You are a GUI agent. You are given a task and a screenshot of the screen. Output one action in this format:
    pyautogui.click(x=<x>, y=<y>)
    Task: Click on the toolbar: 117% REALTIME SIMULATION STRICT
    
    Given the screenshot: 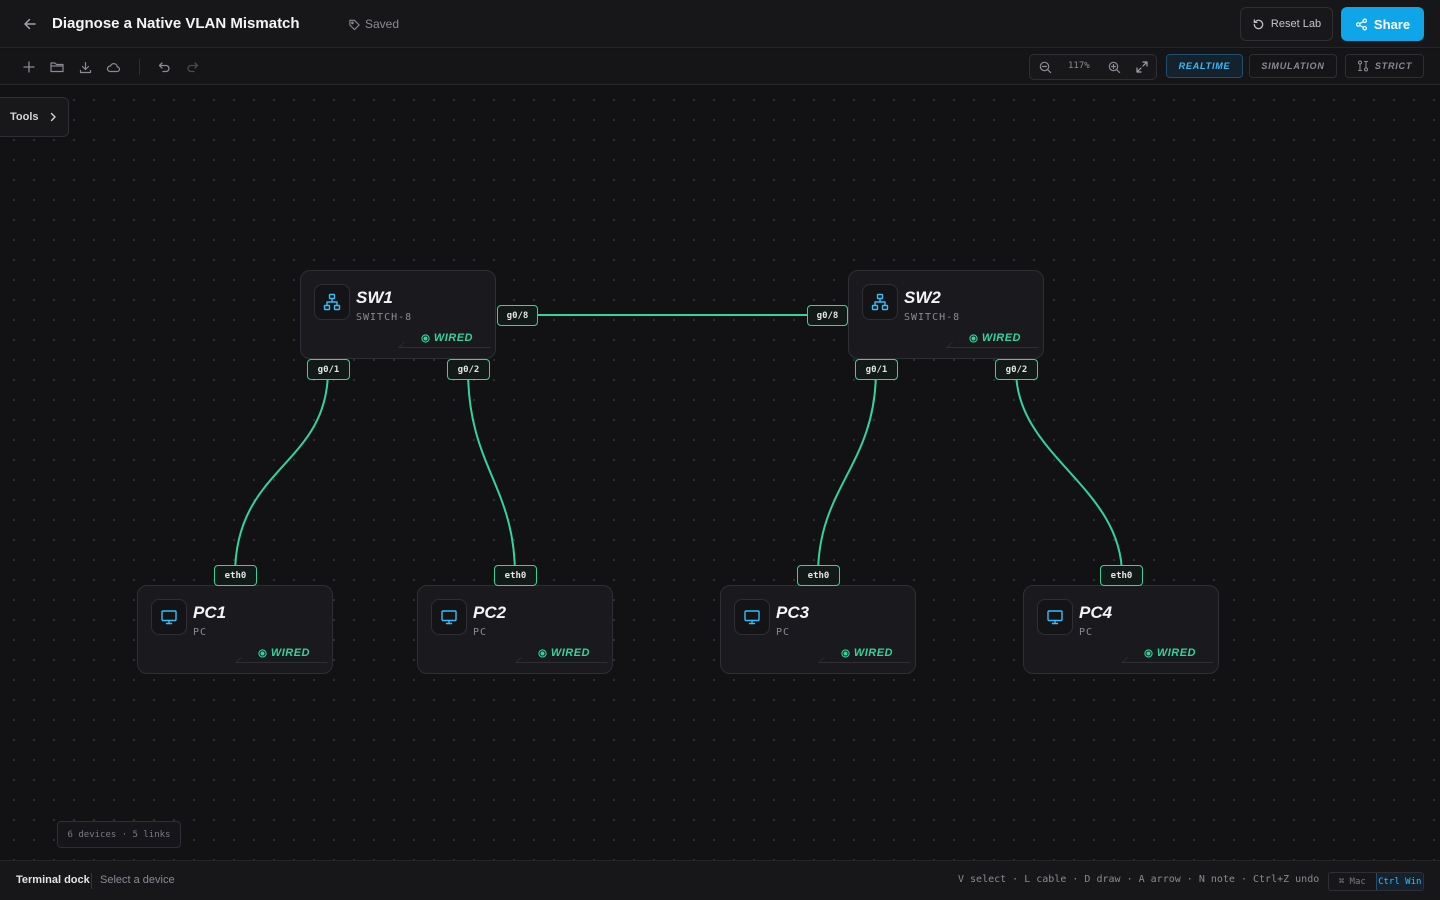 What is the action you would take?
    pyautogui.click(x=720, y=67)
    